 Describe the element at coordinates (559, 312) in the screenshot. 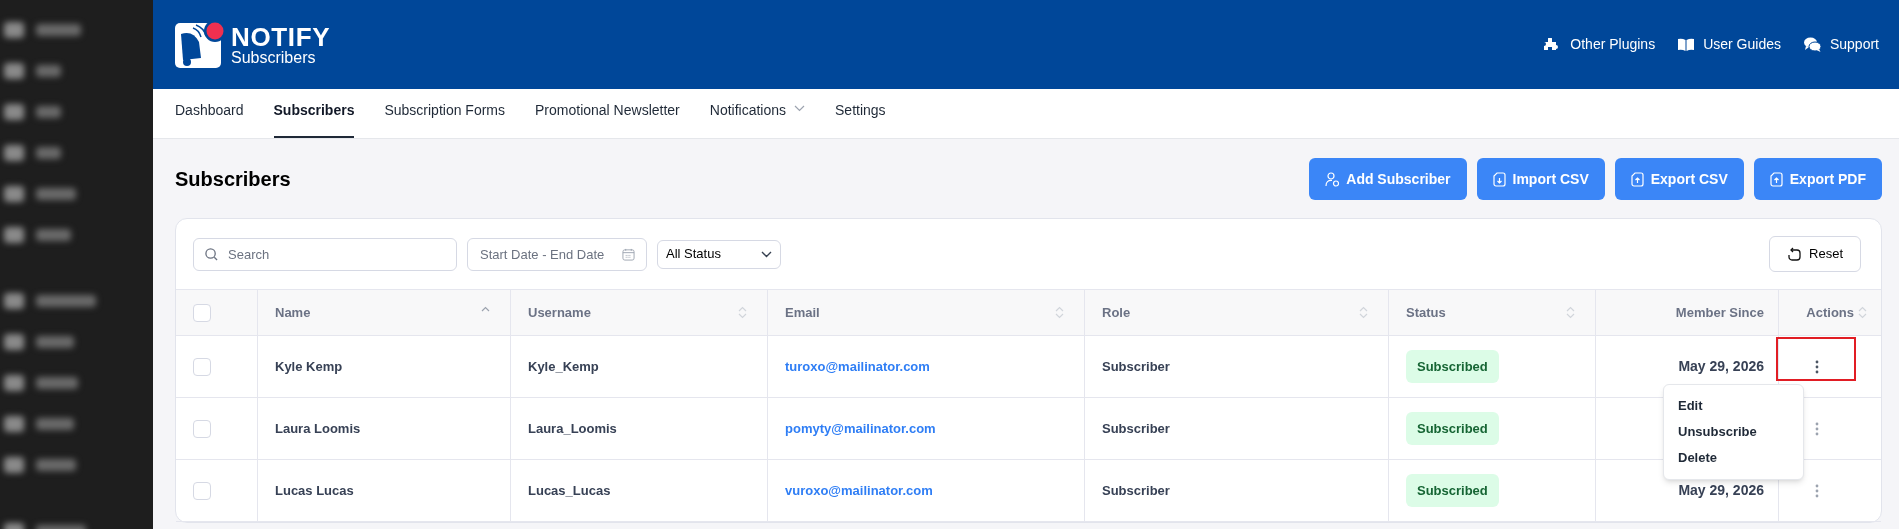

I see `column-header: Username` at that location.